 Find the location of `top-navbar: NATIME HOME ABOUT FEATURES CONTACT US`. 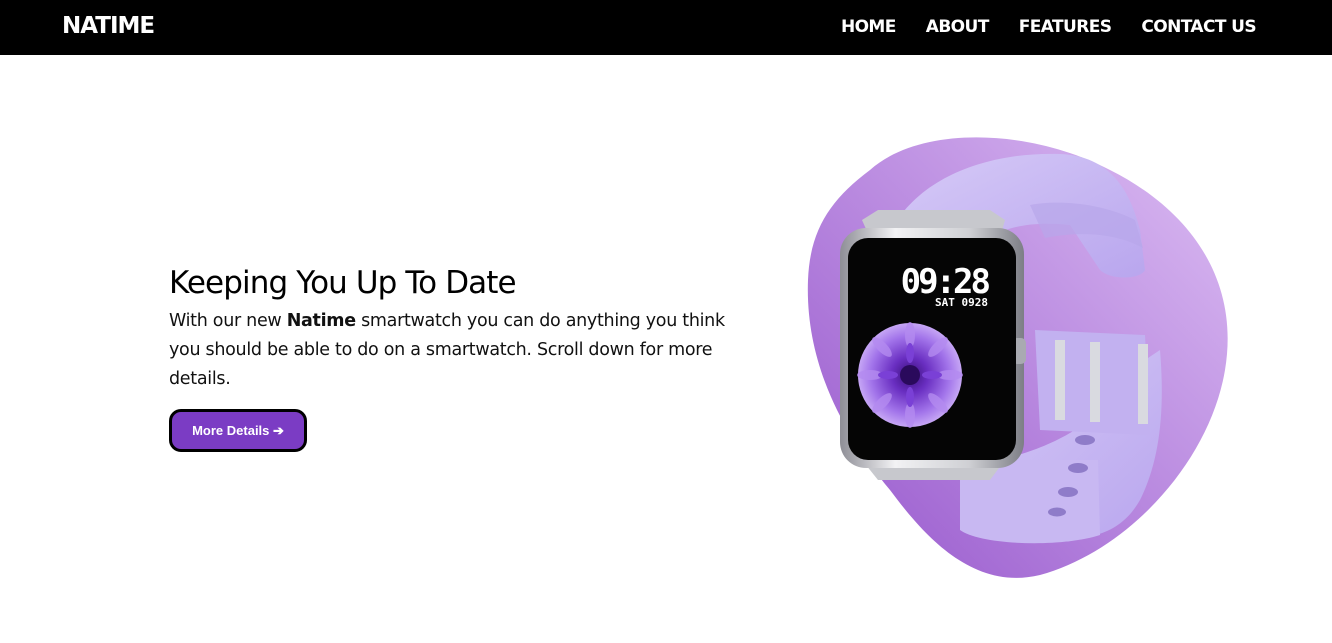

top-navbar: NATIME HOME ABOUT FEATURES CONTACT US is located at coordinates (666, 27).